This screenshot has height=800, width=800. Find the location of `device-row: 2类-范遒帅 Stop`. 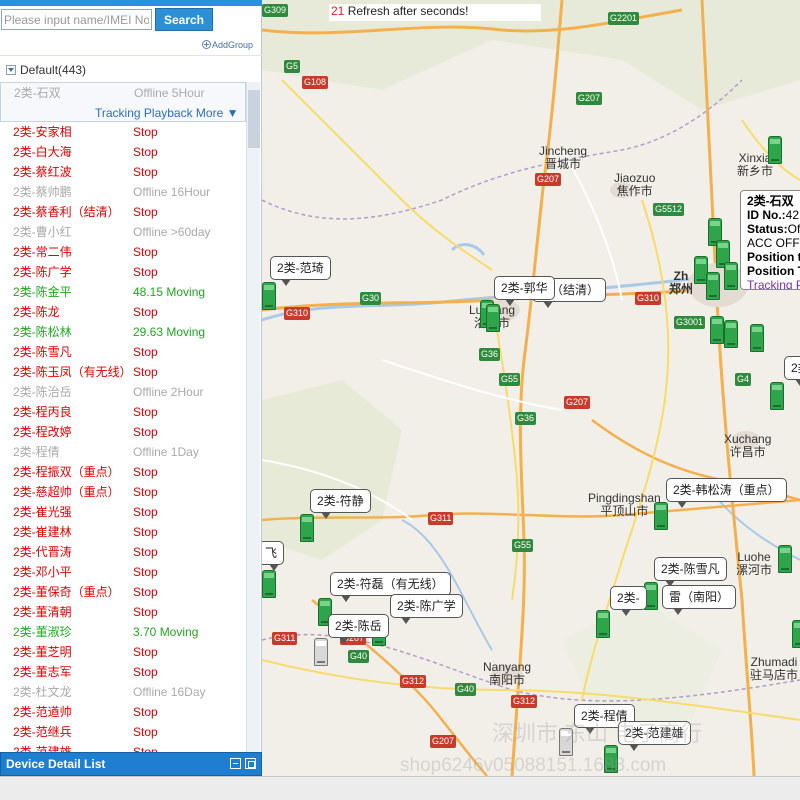

device-row: 2类-范遒帅 Stop is located at coordinates (123, 712).